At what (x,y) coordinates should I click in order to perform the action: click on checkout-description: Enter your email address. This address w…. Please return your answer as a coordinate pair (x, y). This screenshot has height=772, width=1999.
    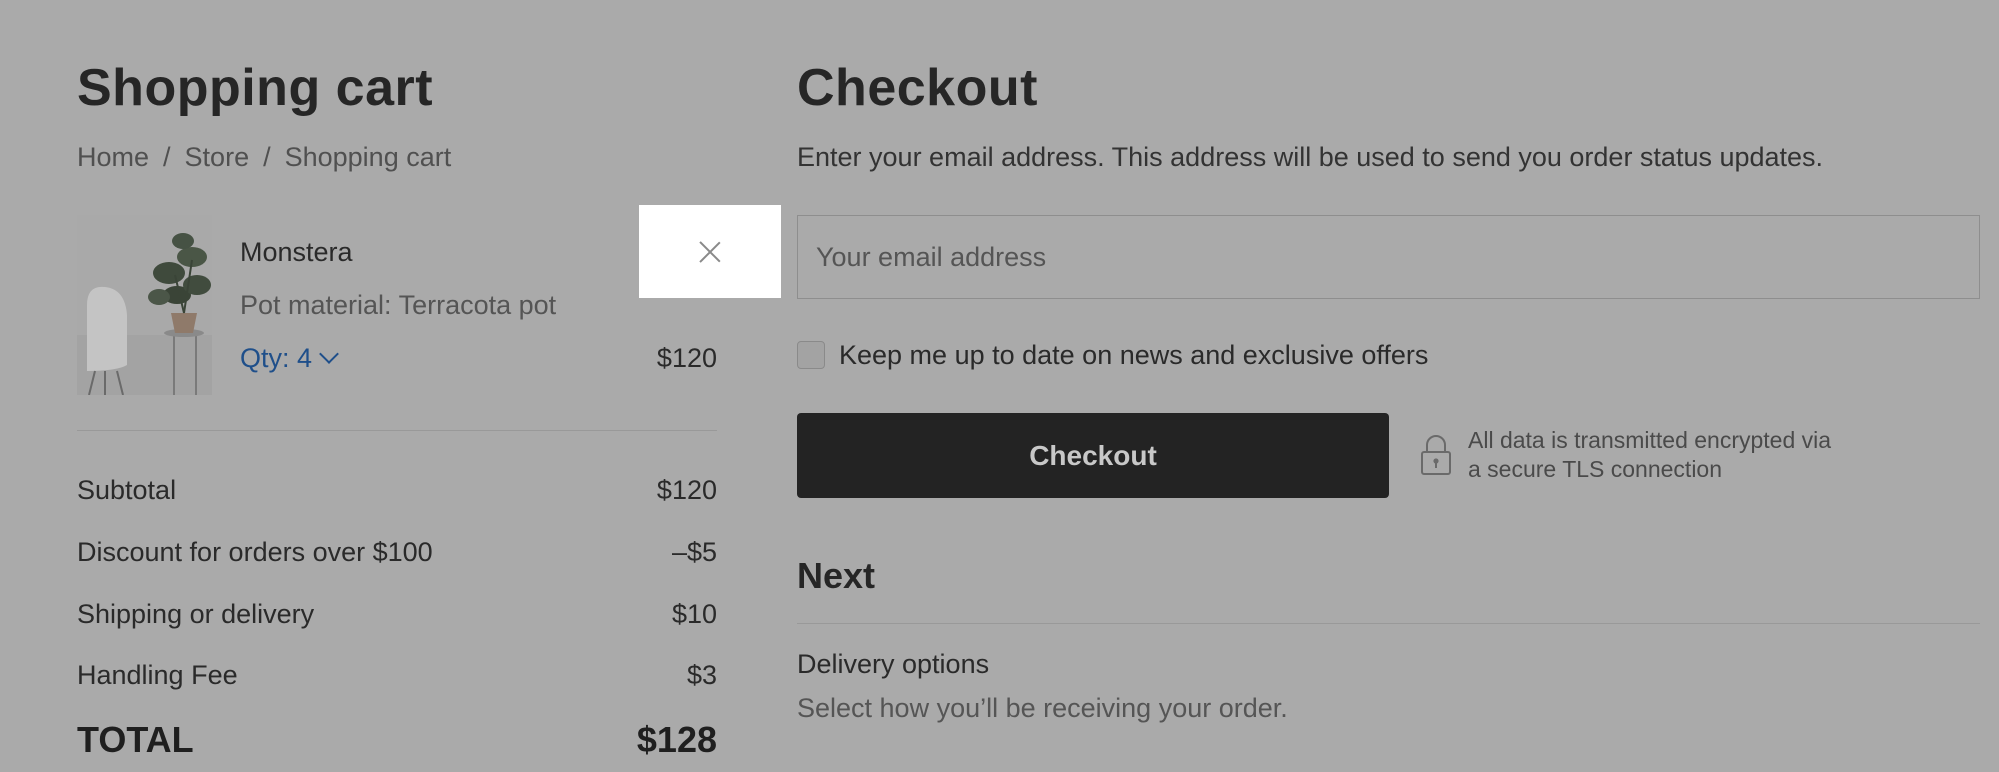
    Looking at the image, I should click on (1310, 157).